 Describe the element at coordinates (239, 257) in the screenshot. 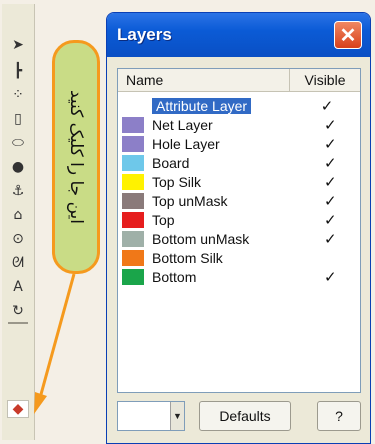

I see `layer-row: Bottom Silk` at that location.